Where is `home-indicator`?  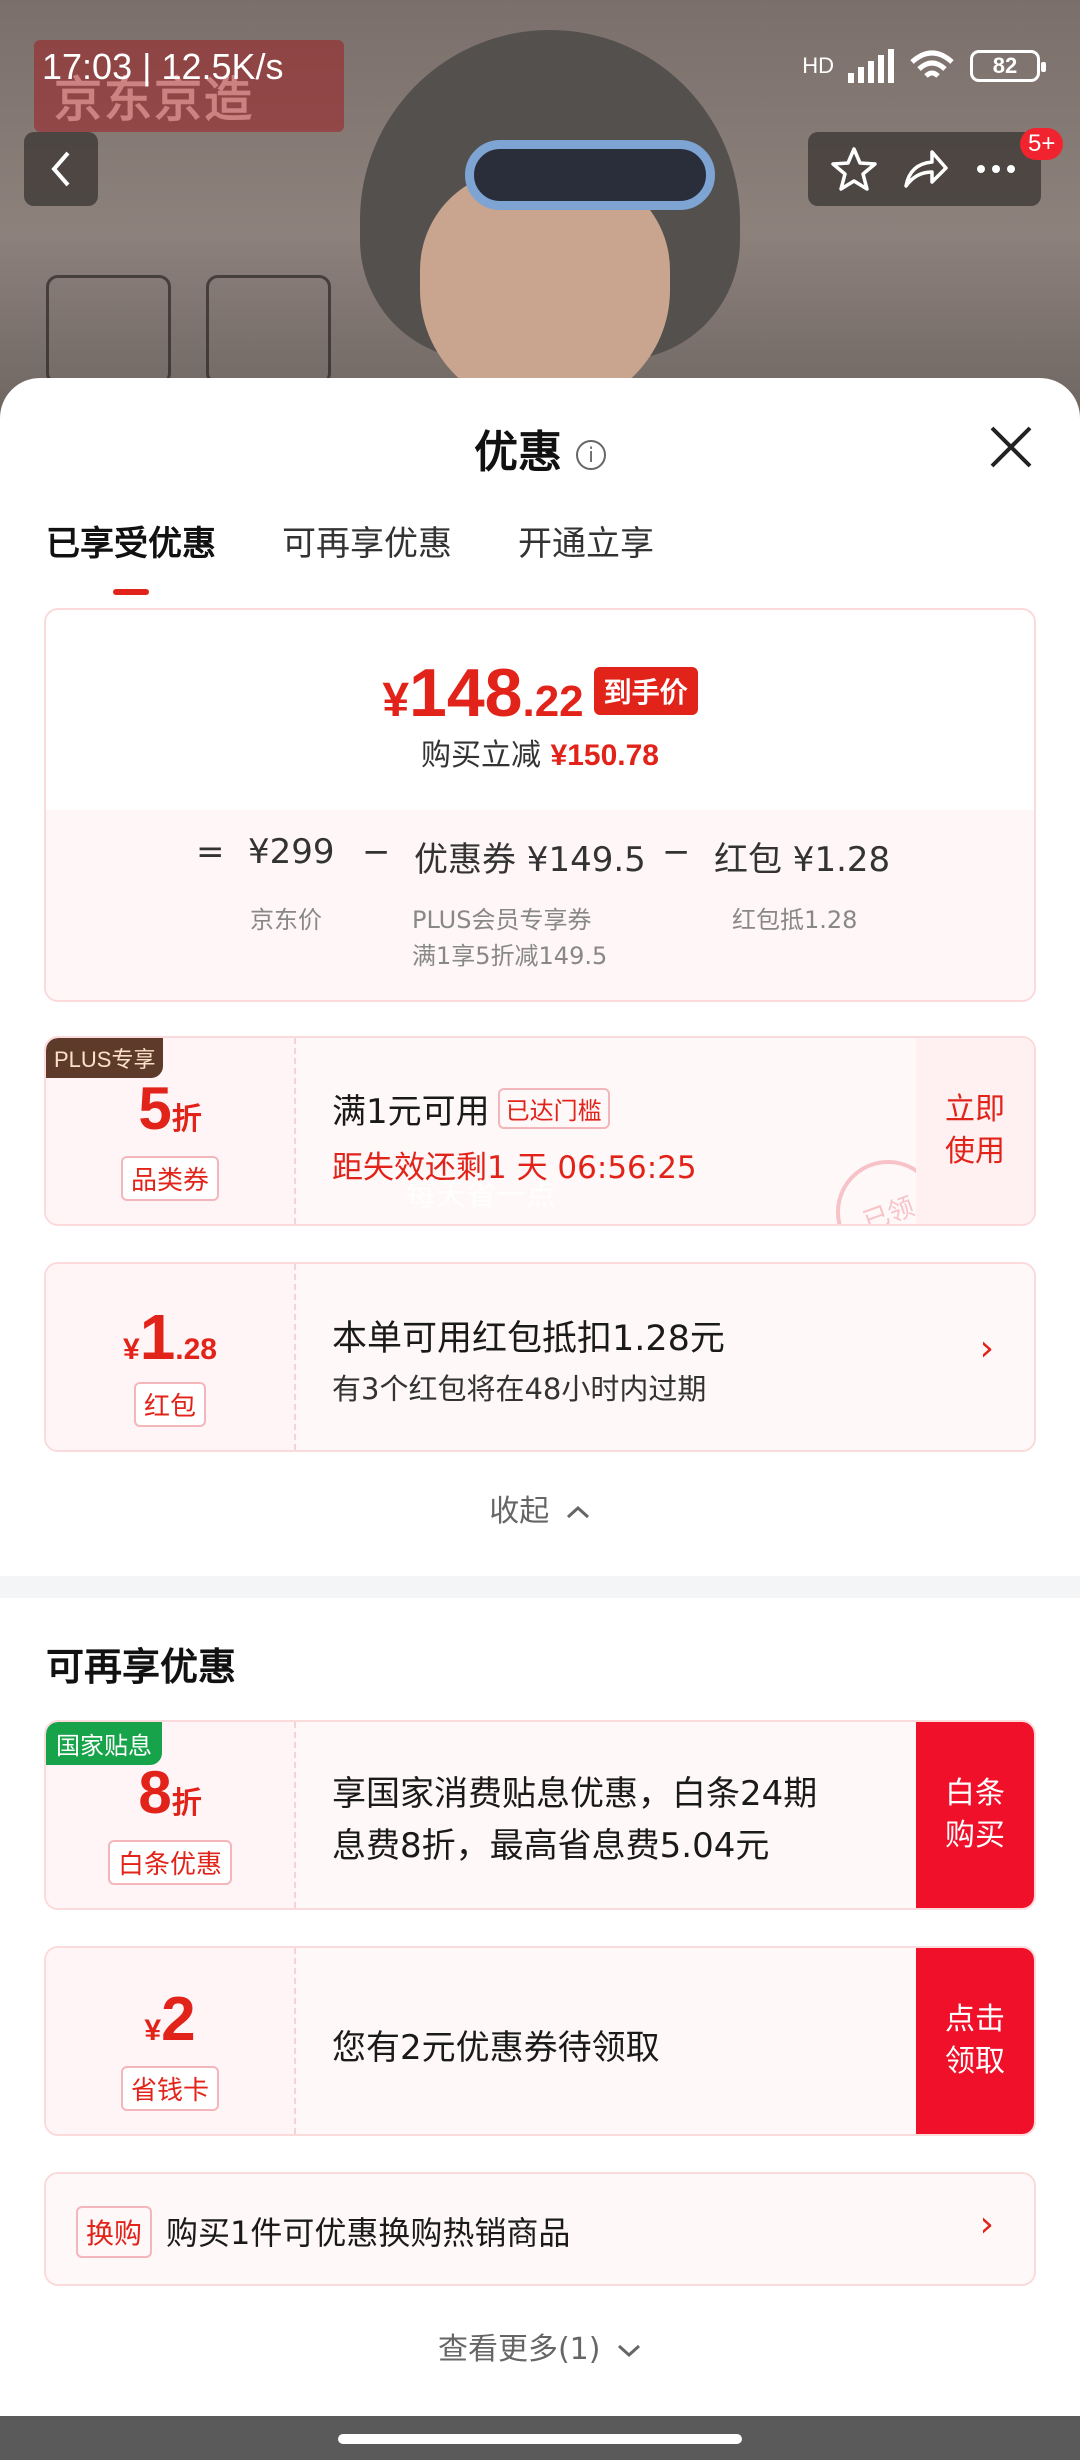
home-indicator is located at coordinates (540, 2439).